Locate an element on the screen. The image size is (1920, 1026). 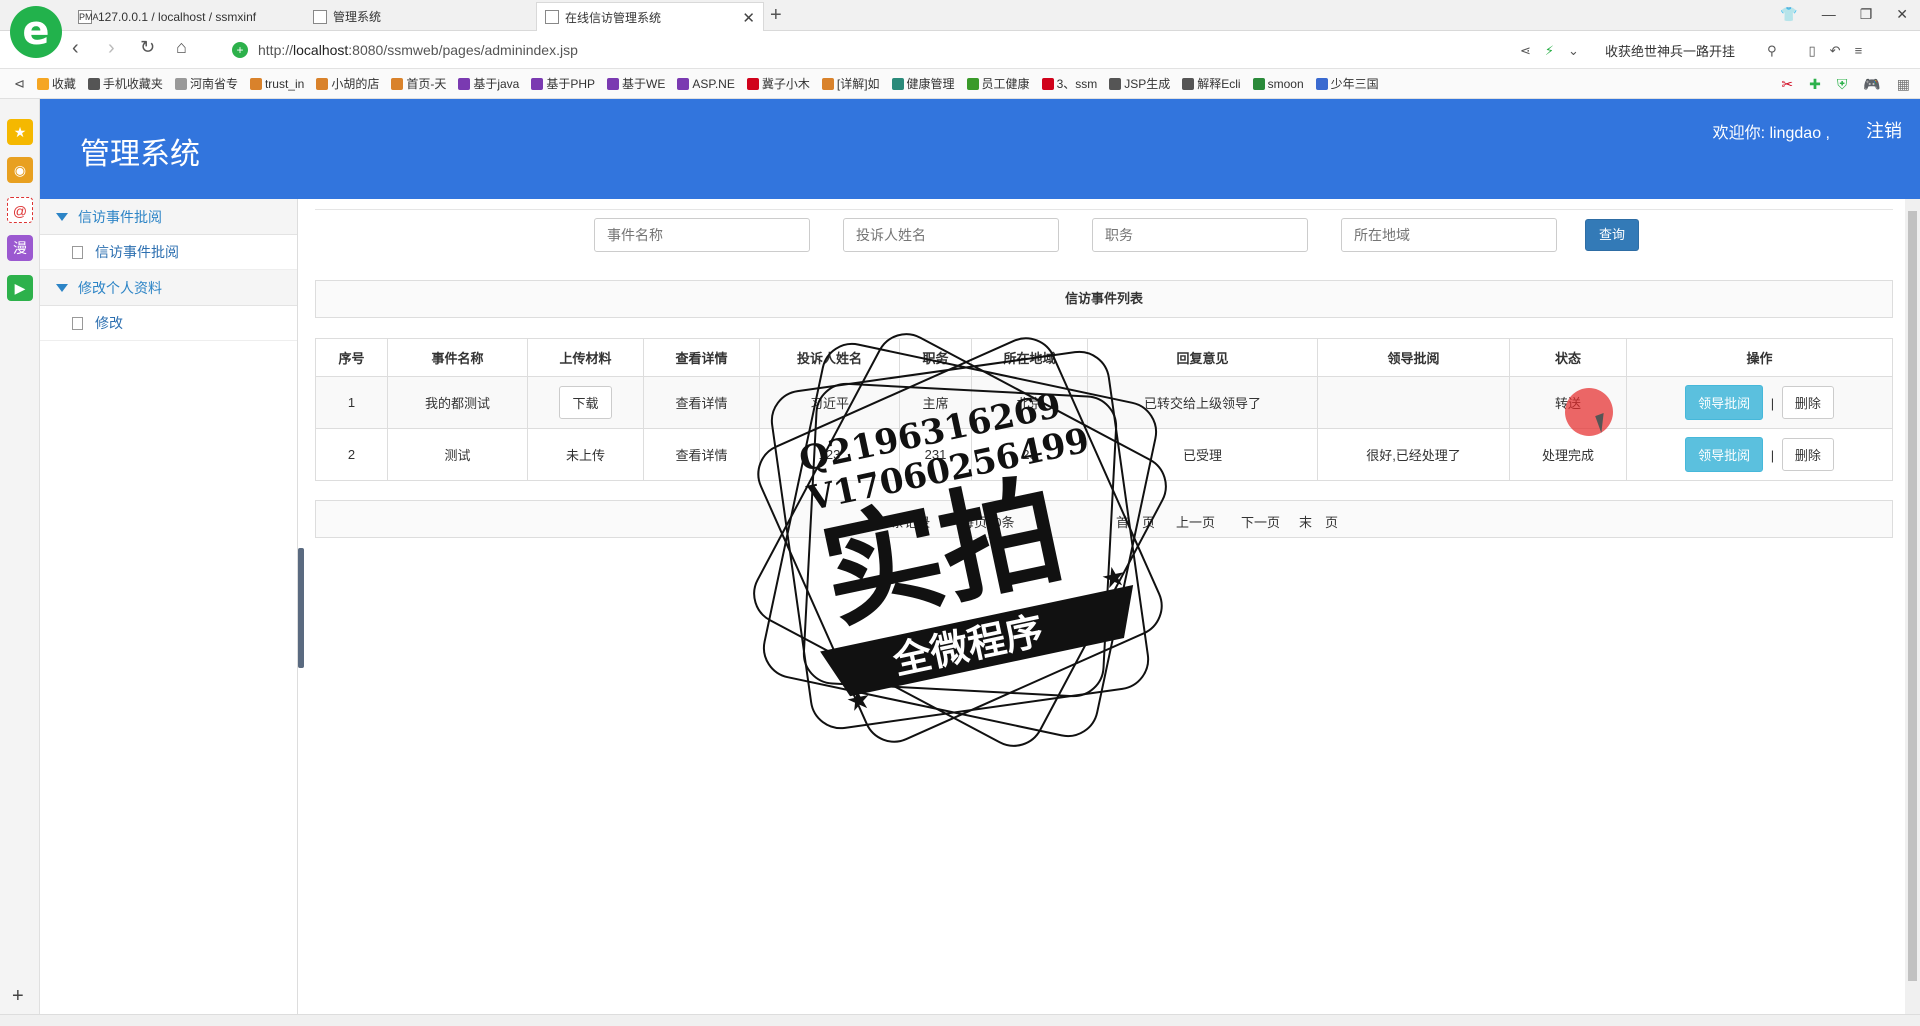
sidebar-group-profile: 修改个人资料 is located at coordinates (168, 288).